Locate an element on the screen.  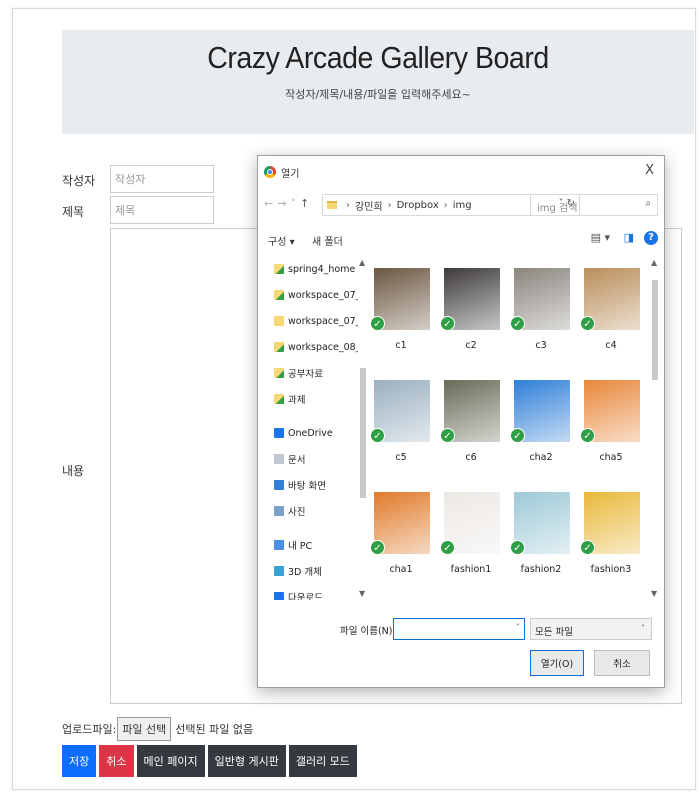
nav-item-label: 내 PC is located at coordinates (300, 546).